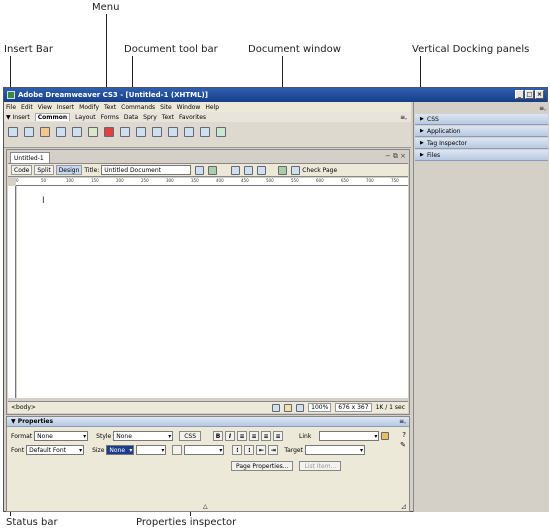 Image resolution: width=550 pixels, height=531 pixels. I want to click on templates-icon, so click(205, 132).